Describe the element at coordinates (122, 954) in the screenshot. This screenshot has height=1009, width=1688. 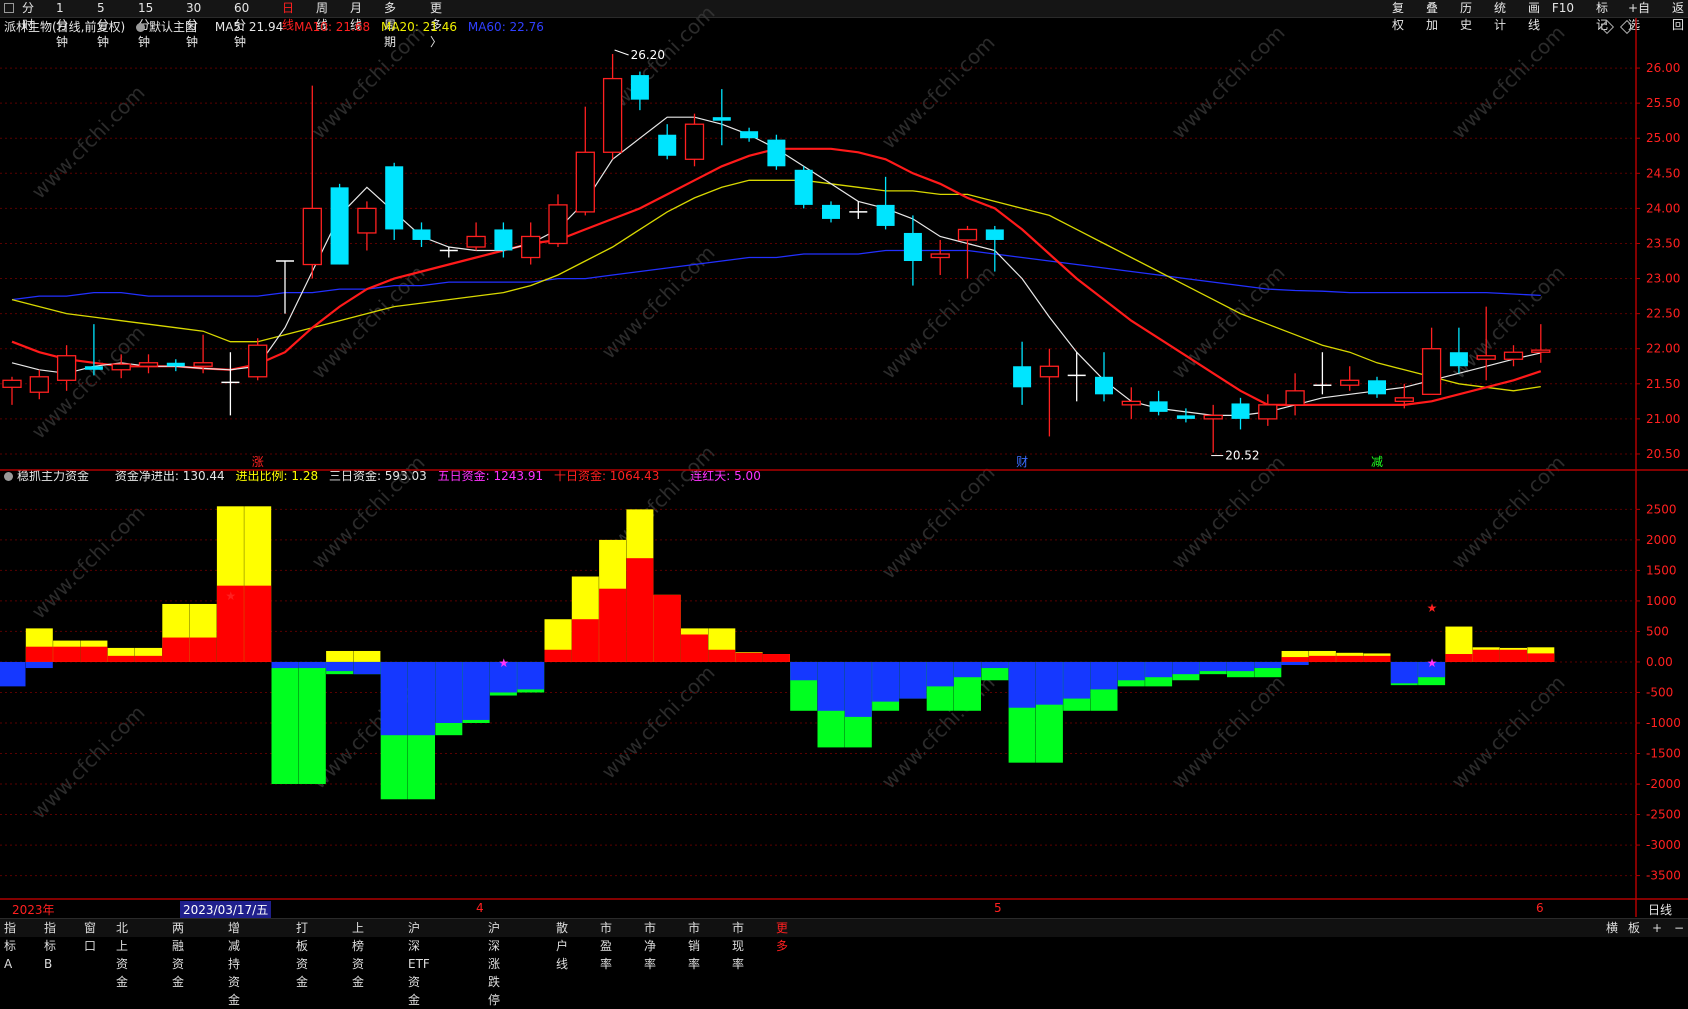
I see `bottom-tab: 北上资金` at that location.